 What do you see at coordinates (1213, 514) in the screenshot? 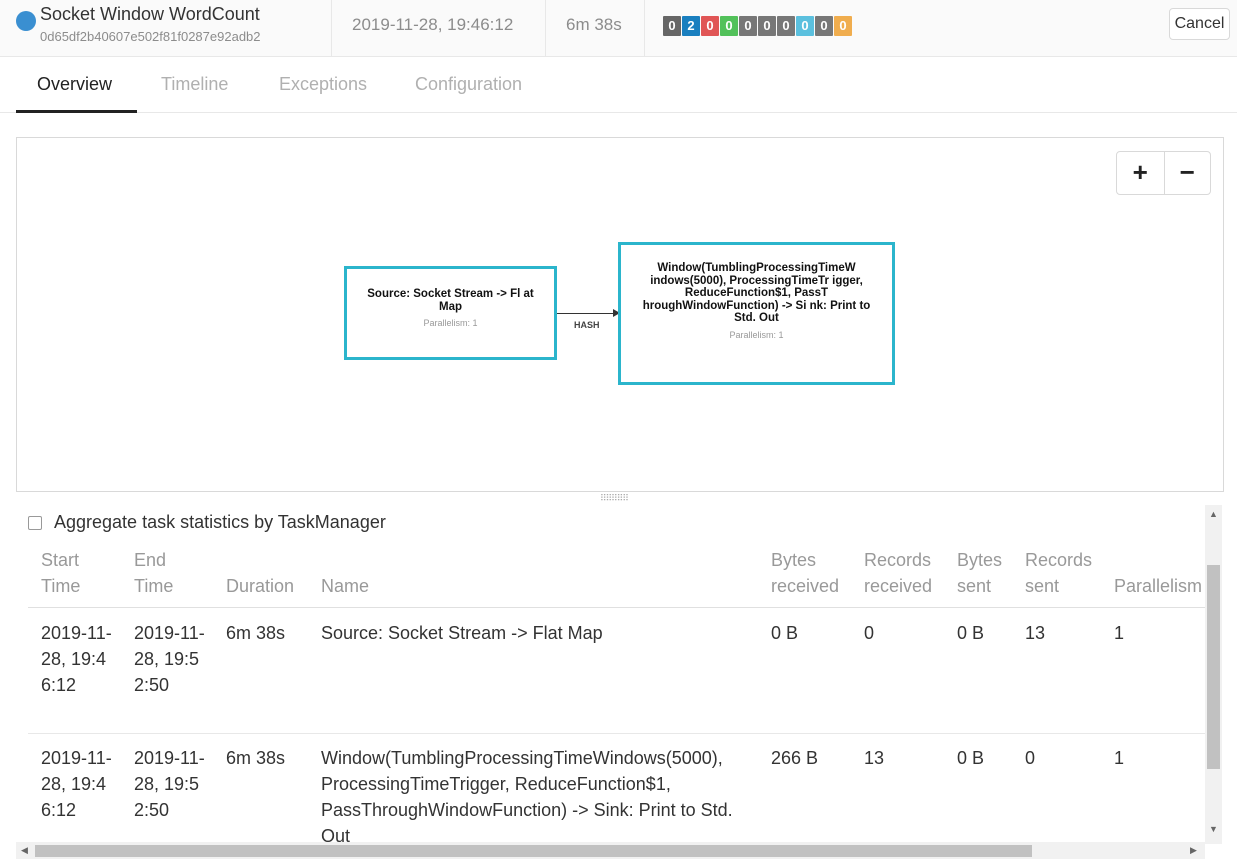
I see `scroll-up-arrow-icon: ▲` at bounding box center [1213, 514].